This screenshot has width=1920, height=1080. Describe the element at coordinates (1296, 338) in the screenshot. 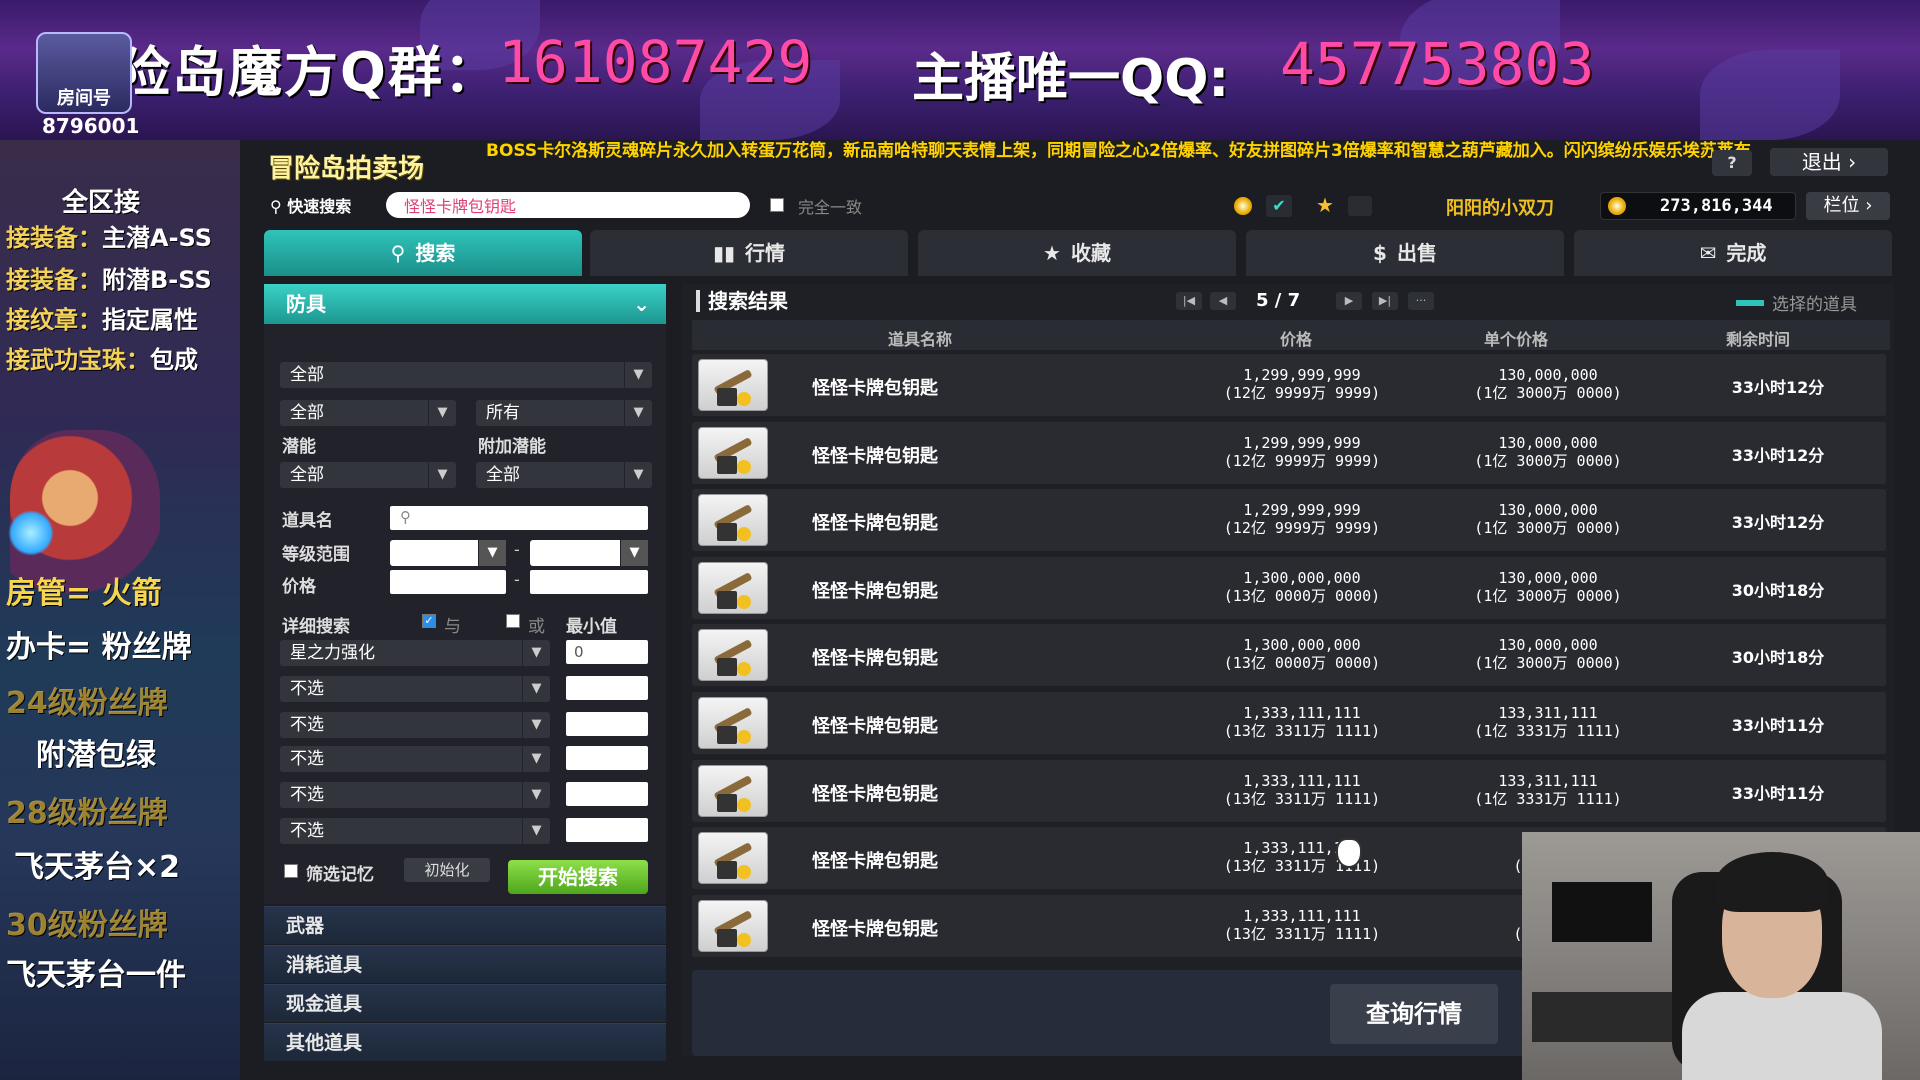

I see `col-price: 价格` at that location.